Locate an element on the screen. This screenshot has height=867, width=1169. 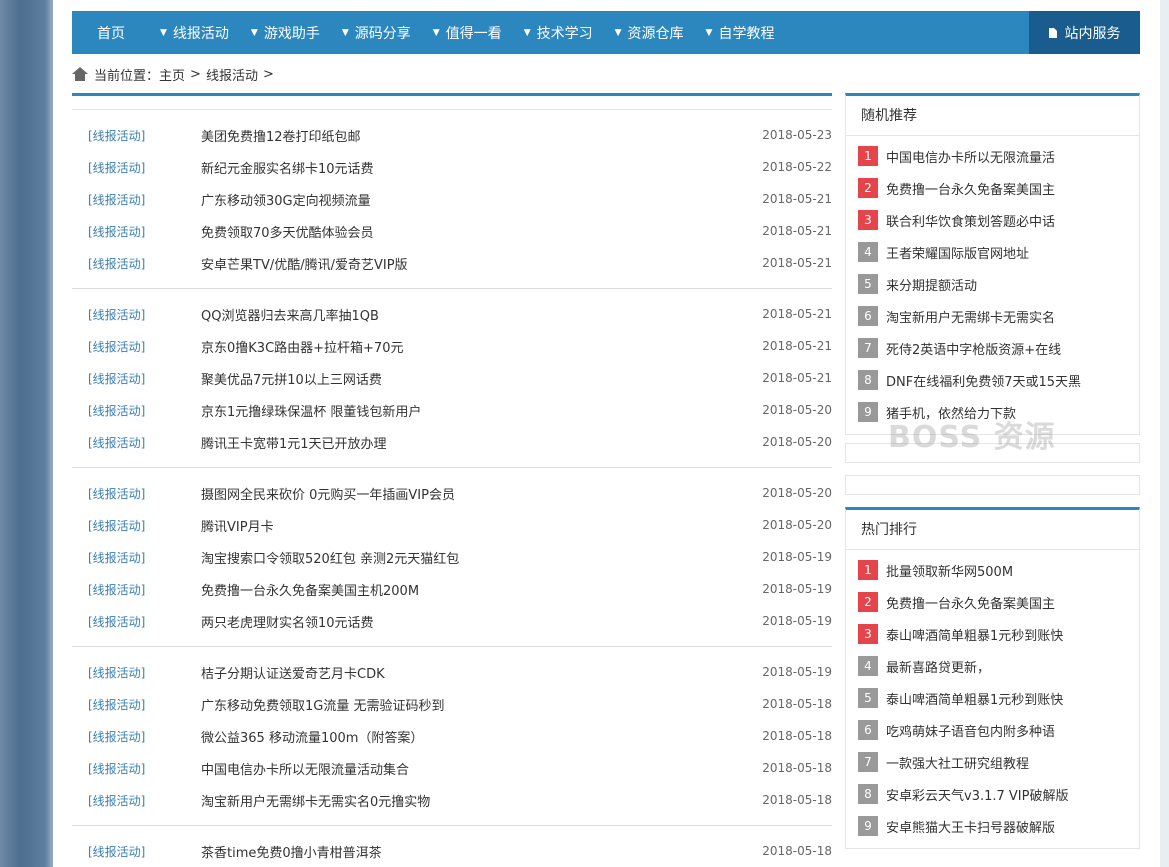
article-title-link: 安卓芒果TV/优酷/腾讯/爱奇艺VIP版 is located at coordinates (476, 263).